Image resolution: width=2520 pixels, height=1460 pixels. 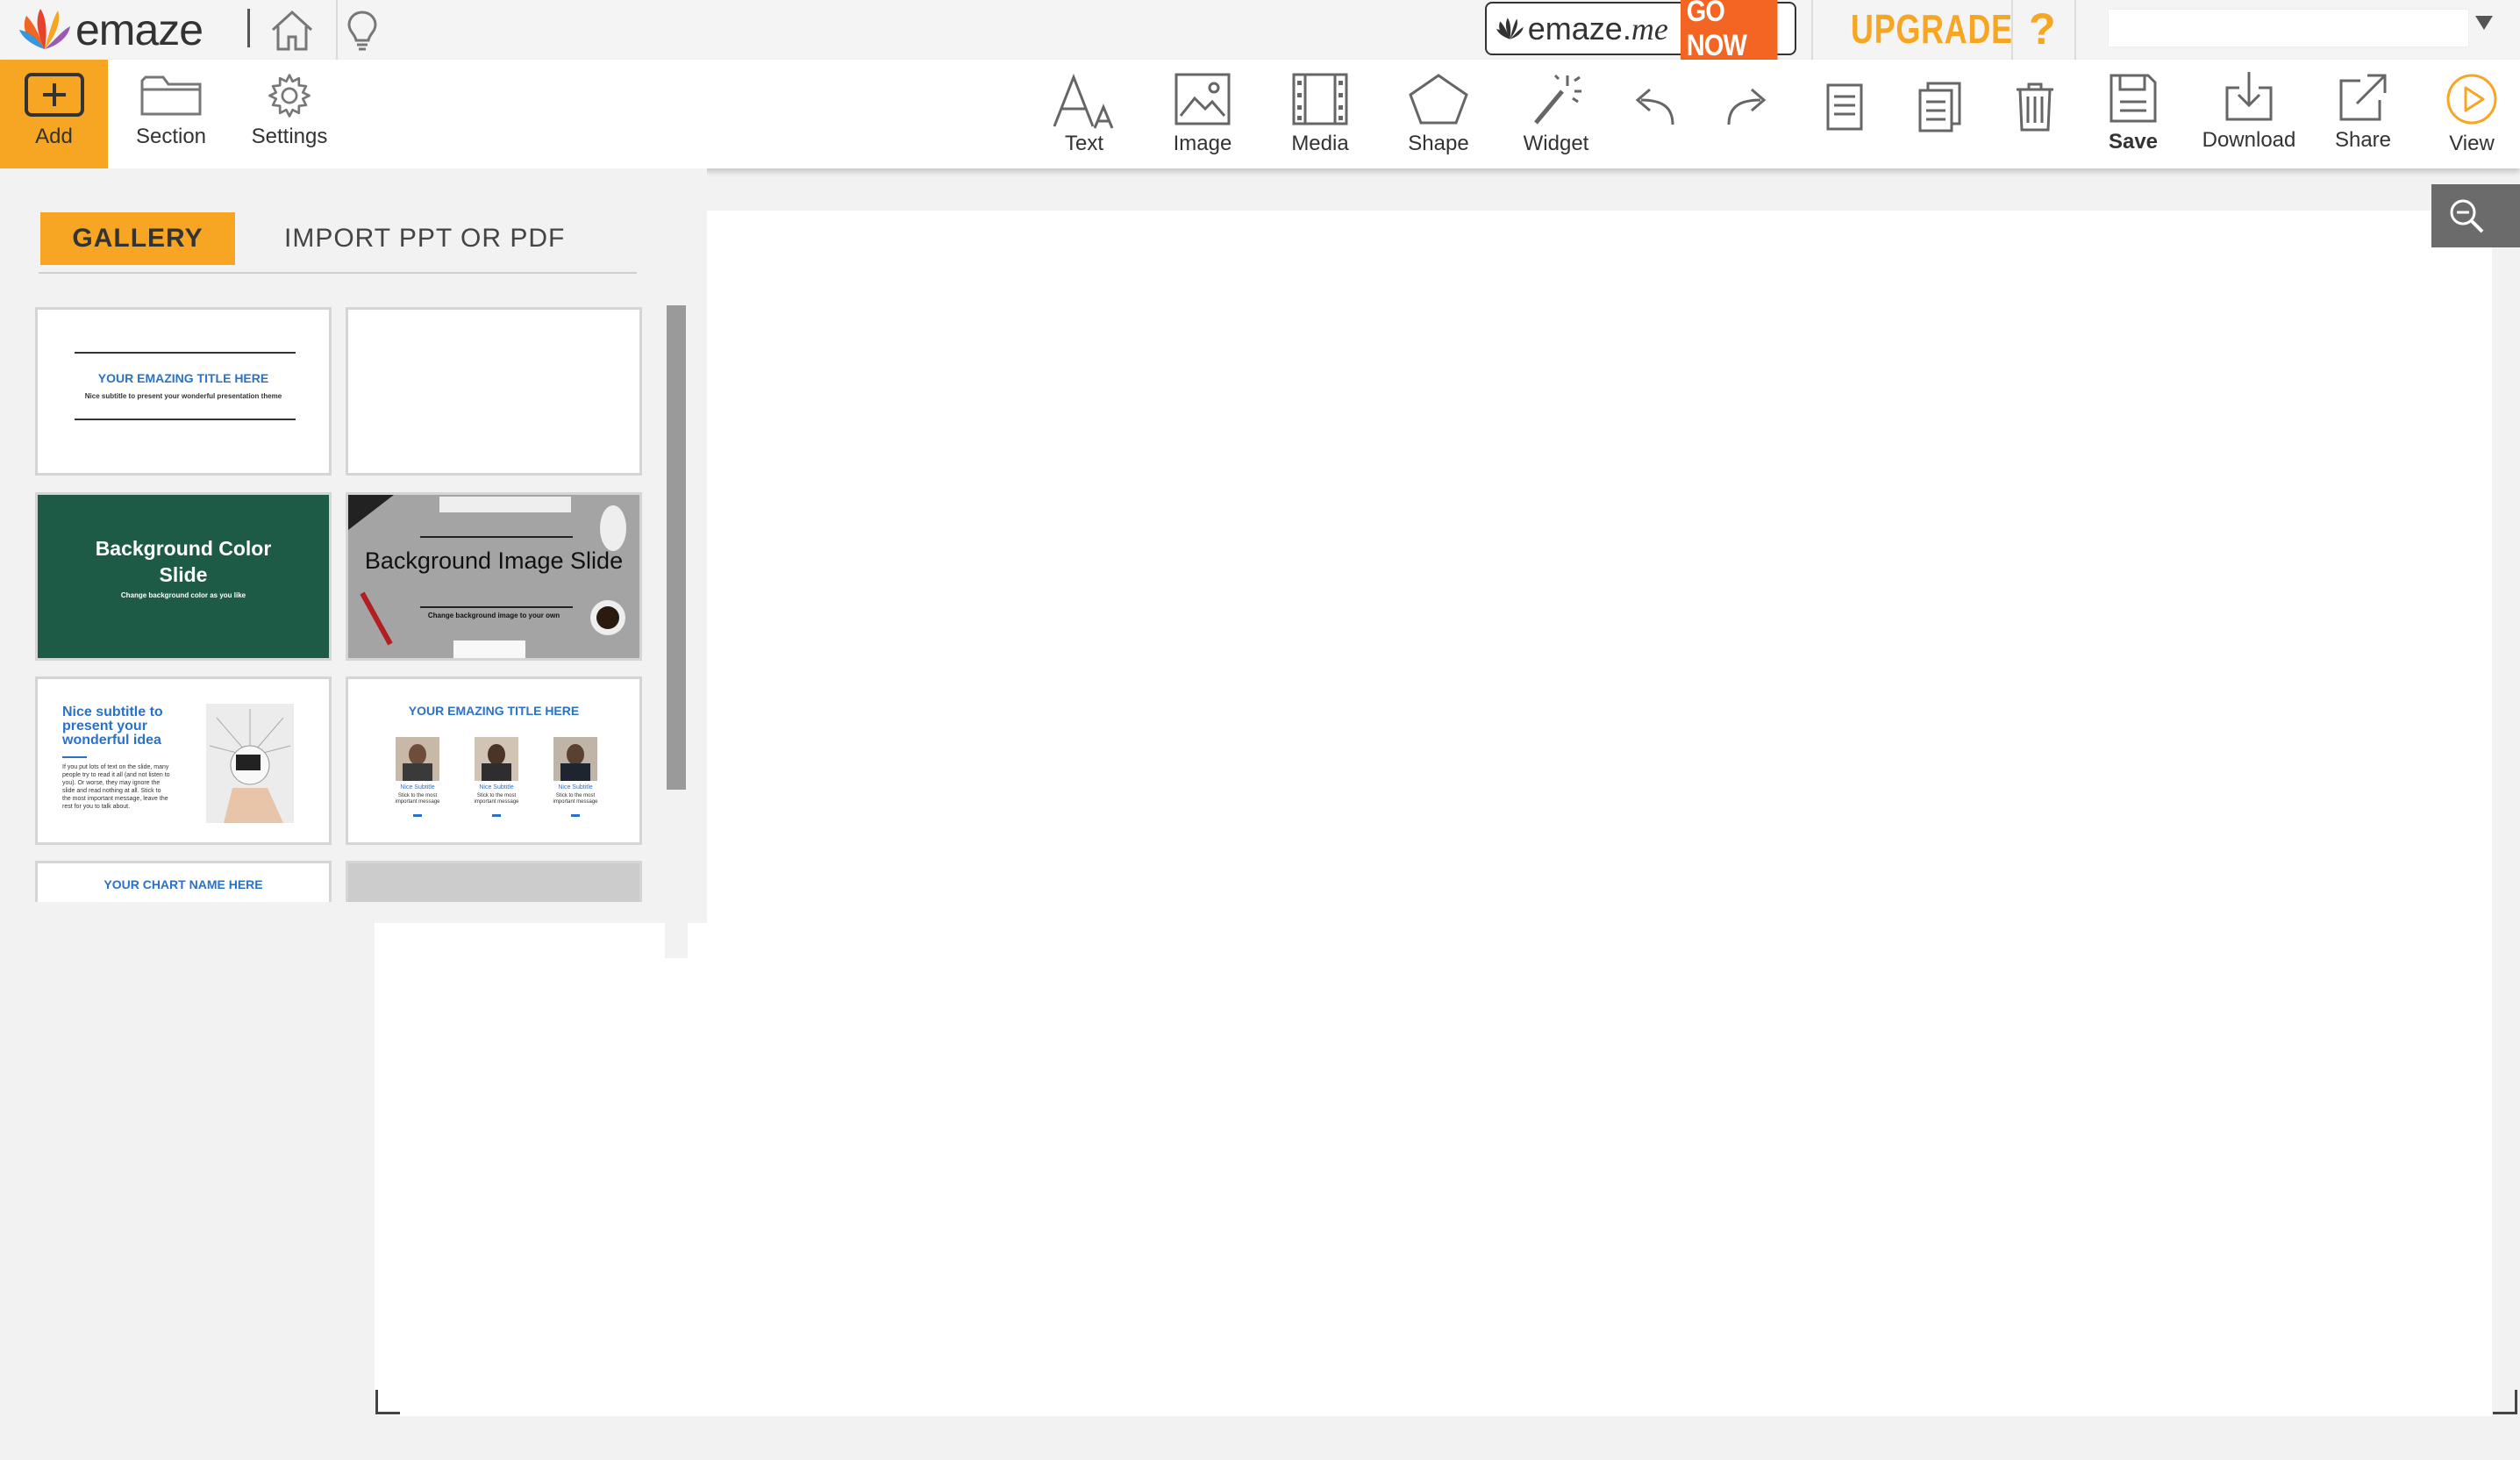 I want to click on image-icon, so click(x=1202, y=99).